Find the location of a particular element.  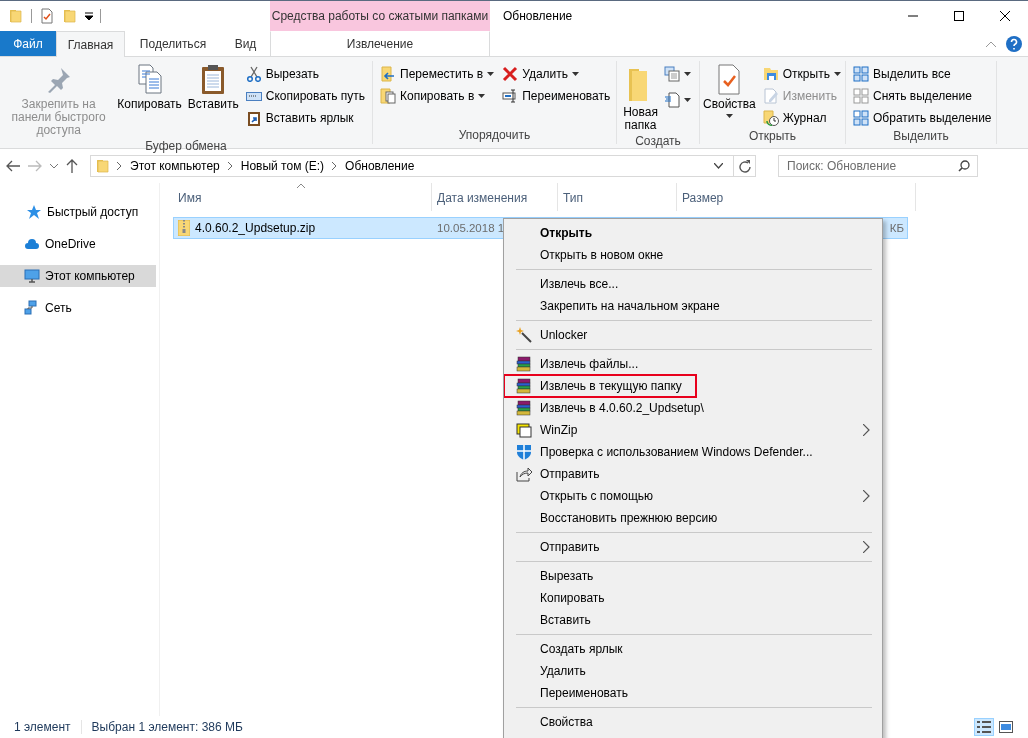

group-label: Создать is located at coordinates (658, 141).